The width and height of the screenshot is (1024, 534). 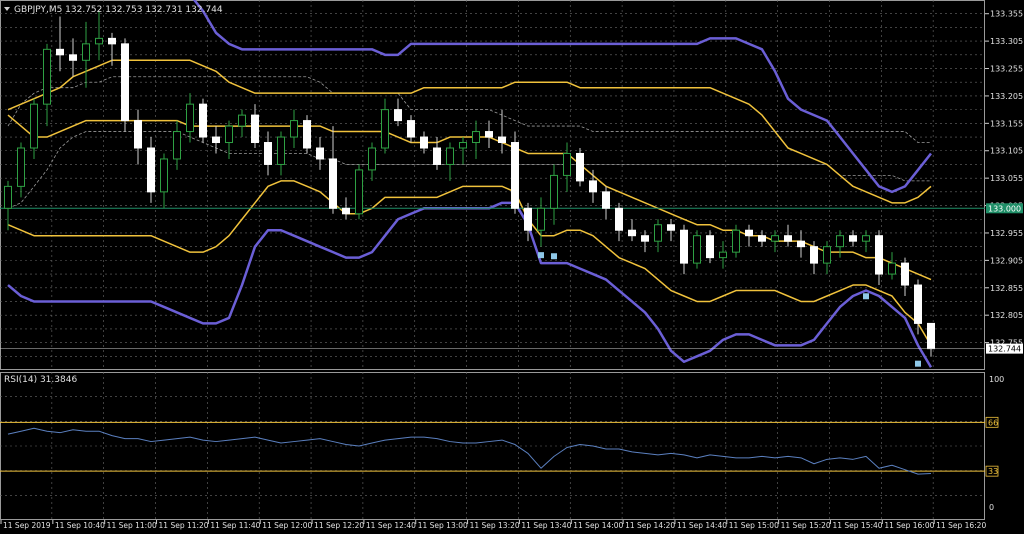 What do you see at coordinates (1006, 151) in the screenshot?
I see `price-tick-label: 133.105` at bounding box center [1006, 151].